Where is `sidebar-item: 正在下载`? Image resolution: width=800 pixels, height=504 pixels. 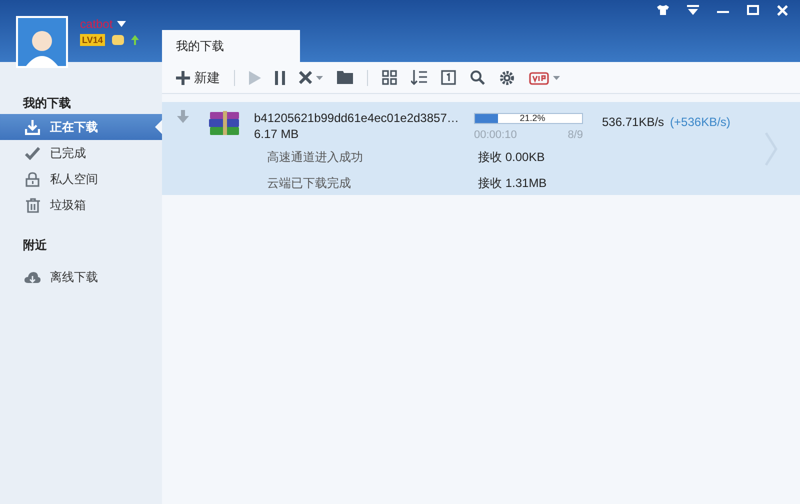
sidebar-item: 正在下载 is located at coordinates (81, 127).